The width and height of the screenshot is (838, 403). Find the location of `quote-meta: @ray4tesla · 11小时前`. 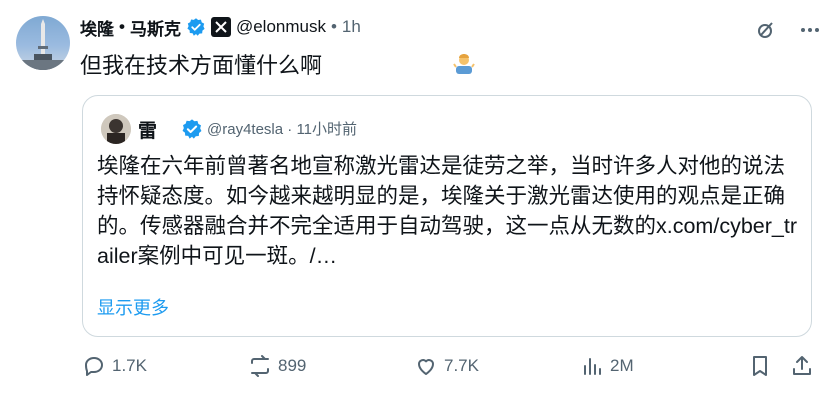

quote-meta: @ray4tesla · 11小时前 is located at coordinates (282, 128).